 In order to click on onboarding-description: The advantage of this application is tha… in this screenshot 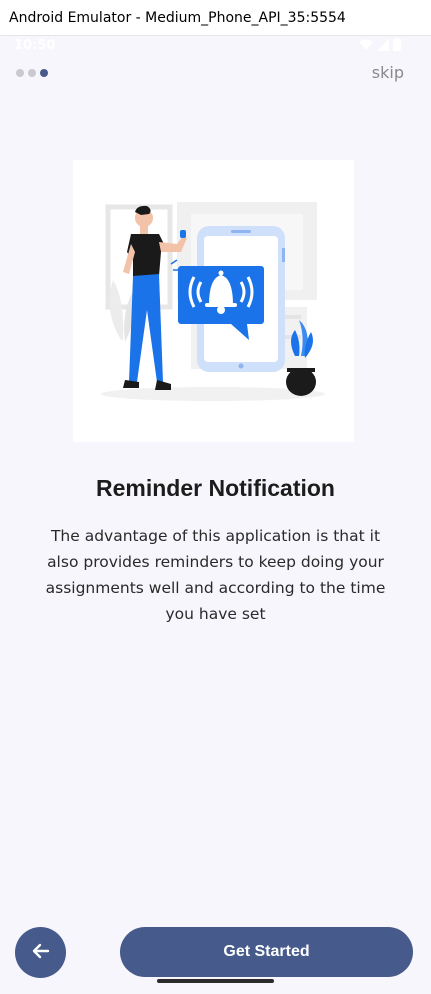, I will do `click(215, 575)`.